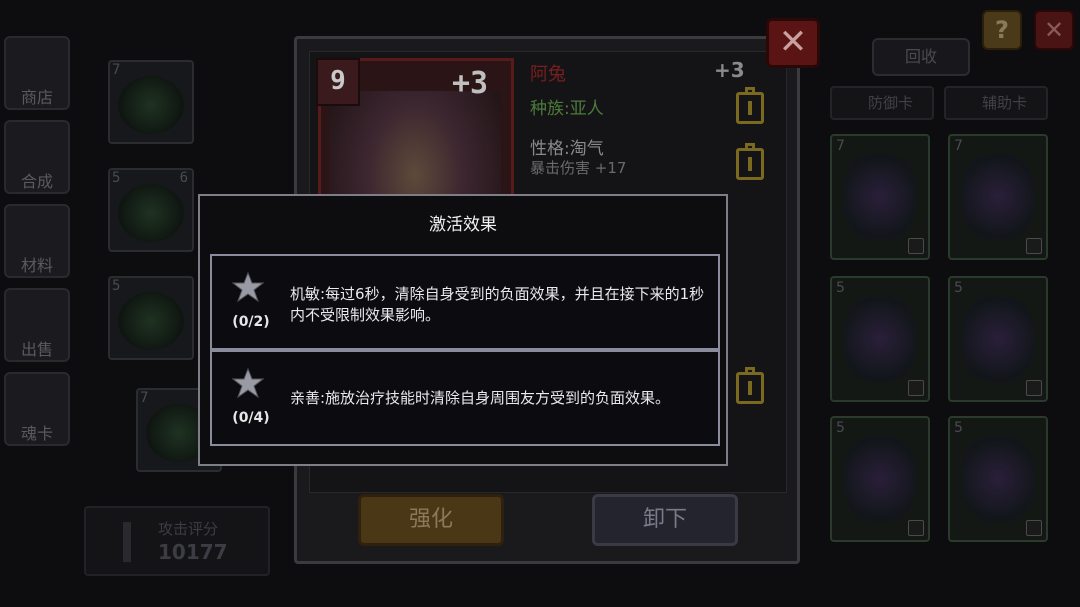 The image size is (1080, 607). What do you see at coordinates (497, 304) in the screenshot?
I see `effect-description: 机敏:每过6秒，清除自身受到的负面效果，并且在接下来的1秒内不受限制效果影响。` at bounding box center [497, 304].